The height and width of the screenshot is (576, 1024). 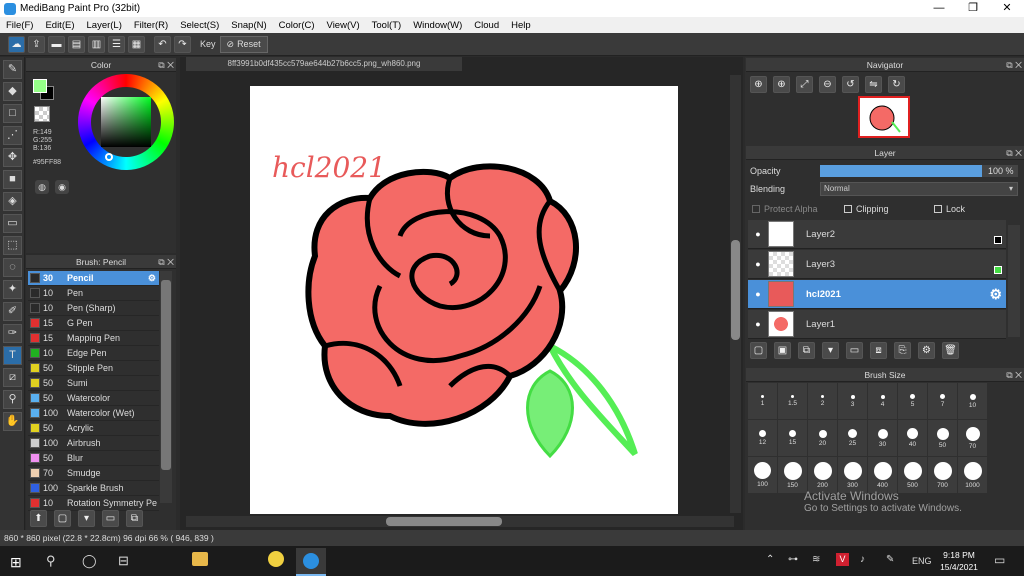 What do you see at coordinates (785, 209) in the screenshot?
I see `protect-alpha-option: Protect Alpha` at bounding box center [785, 209].